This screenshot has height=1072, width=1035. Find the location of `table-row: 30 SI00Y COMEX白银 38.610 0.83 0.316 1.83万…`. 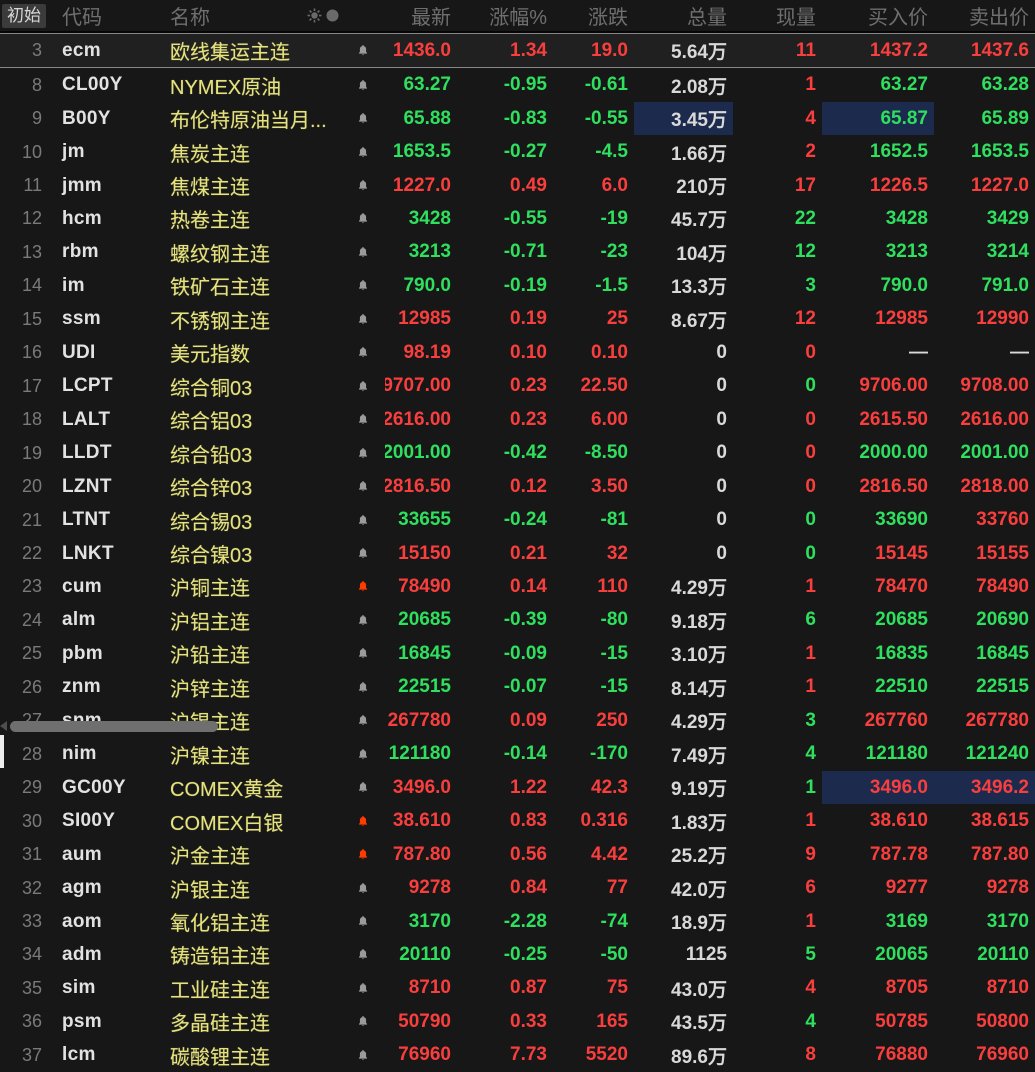

table-row: 30 SI00Y COMEX白银 38.610 0.83 0.316 1.83万… is located at coordinates (517, 820).